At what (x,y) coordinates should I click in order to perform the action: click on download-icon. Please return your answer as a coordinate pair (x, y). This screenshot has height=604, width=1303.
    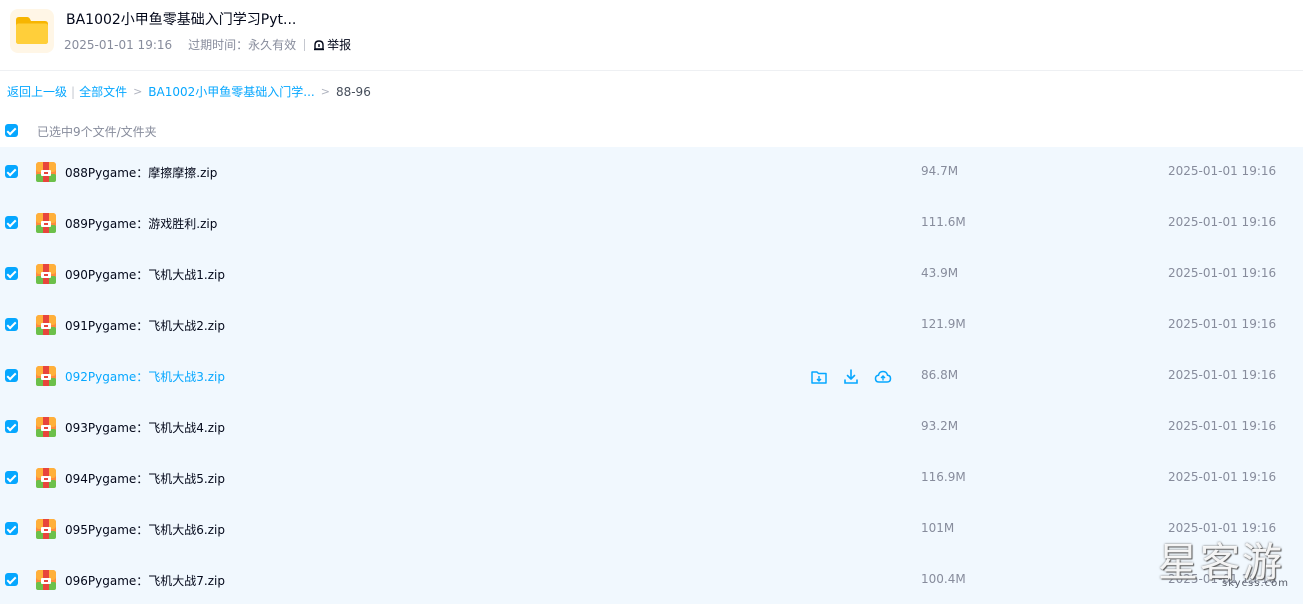
    Looking at the image, I should click on (851, 377).